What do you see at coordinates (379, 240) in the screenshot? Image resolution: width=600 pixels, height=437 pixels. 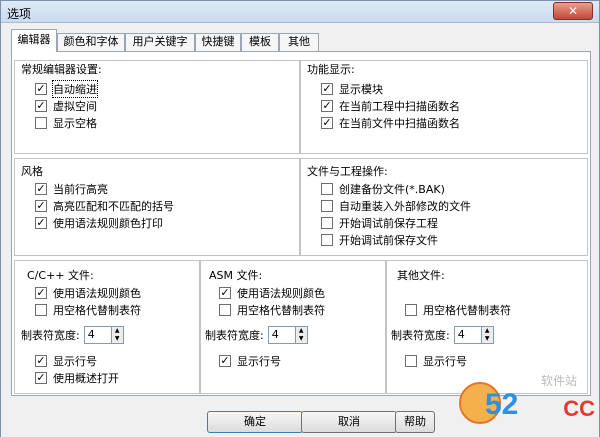 I see `save-file-before-debug-checkbox: 开始调试前保存文件` at bounding box center [379, 240].